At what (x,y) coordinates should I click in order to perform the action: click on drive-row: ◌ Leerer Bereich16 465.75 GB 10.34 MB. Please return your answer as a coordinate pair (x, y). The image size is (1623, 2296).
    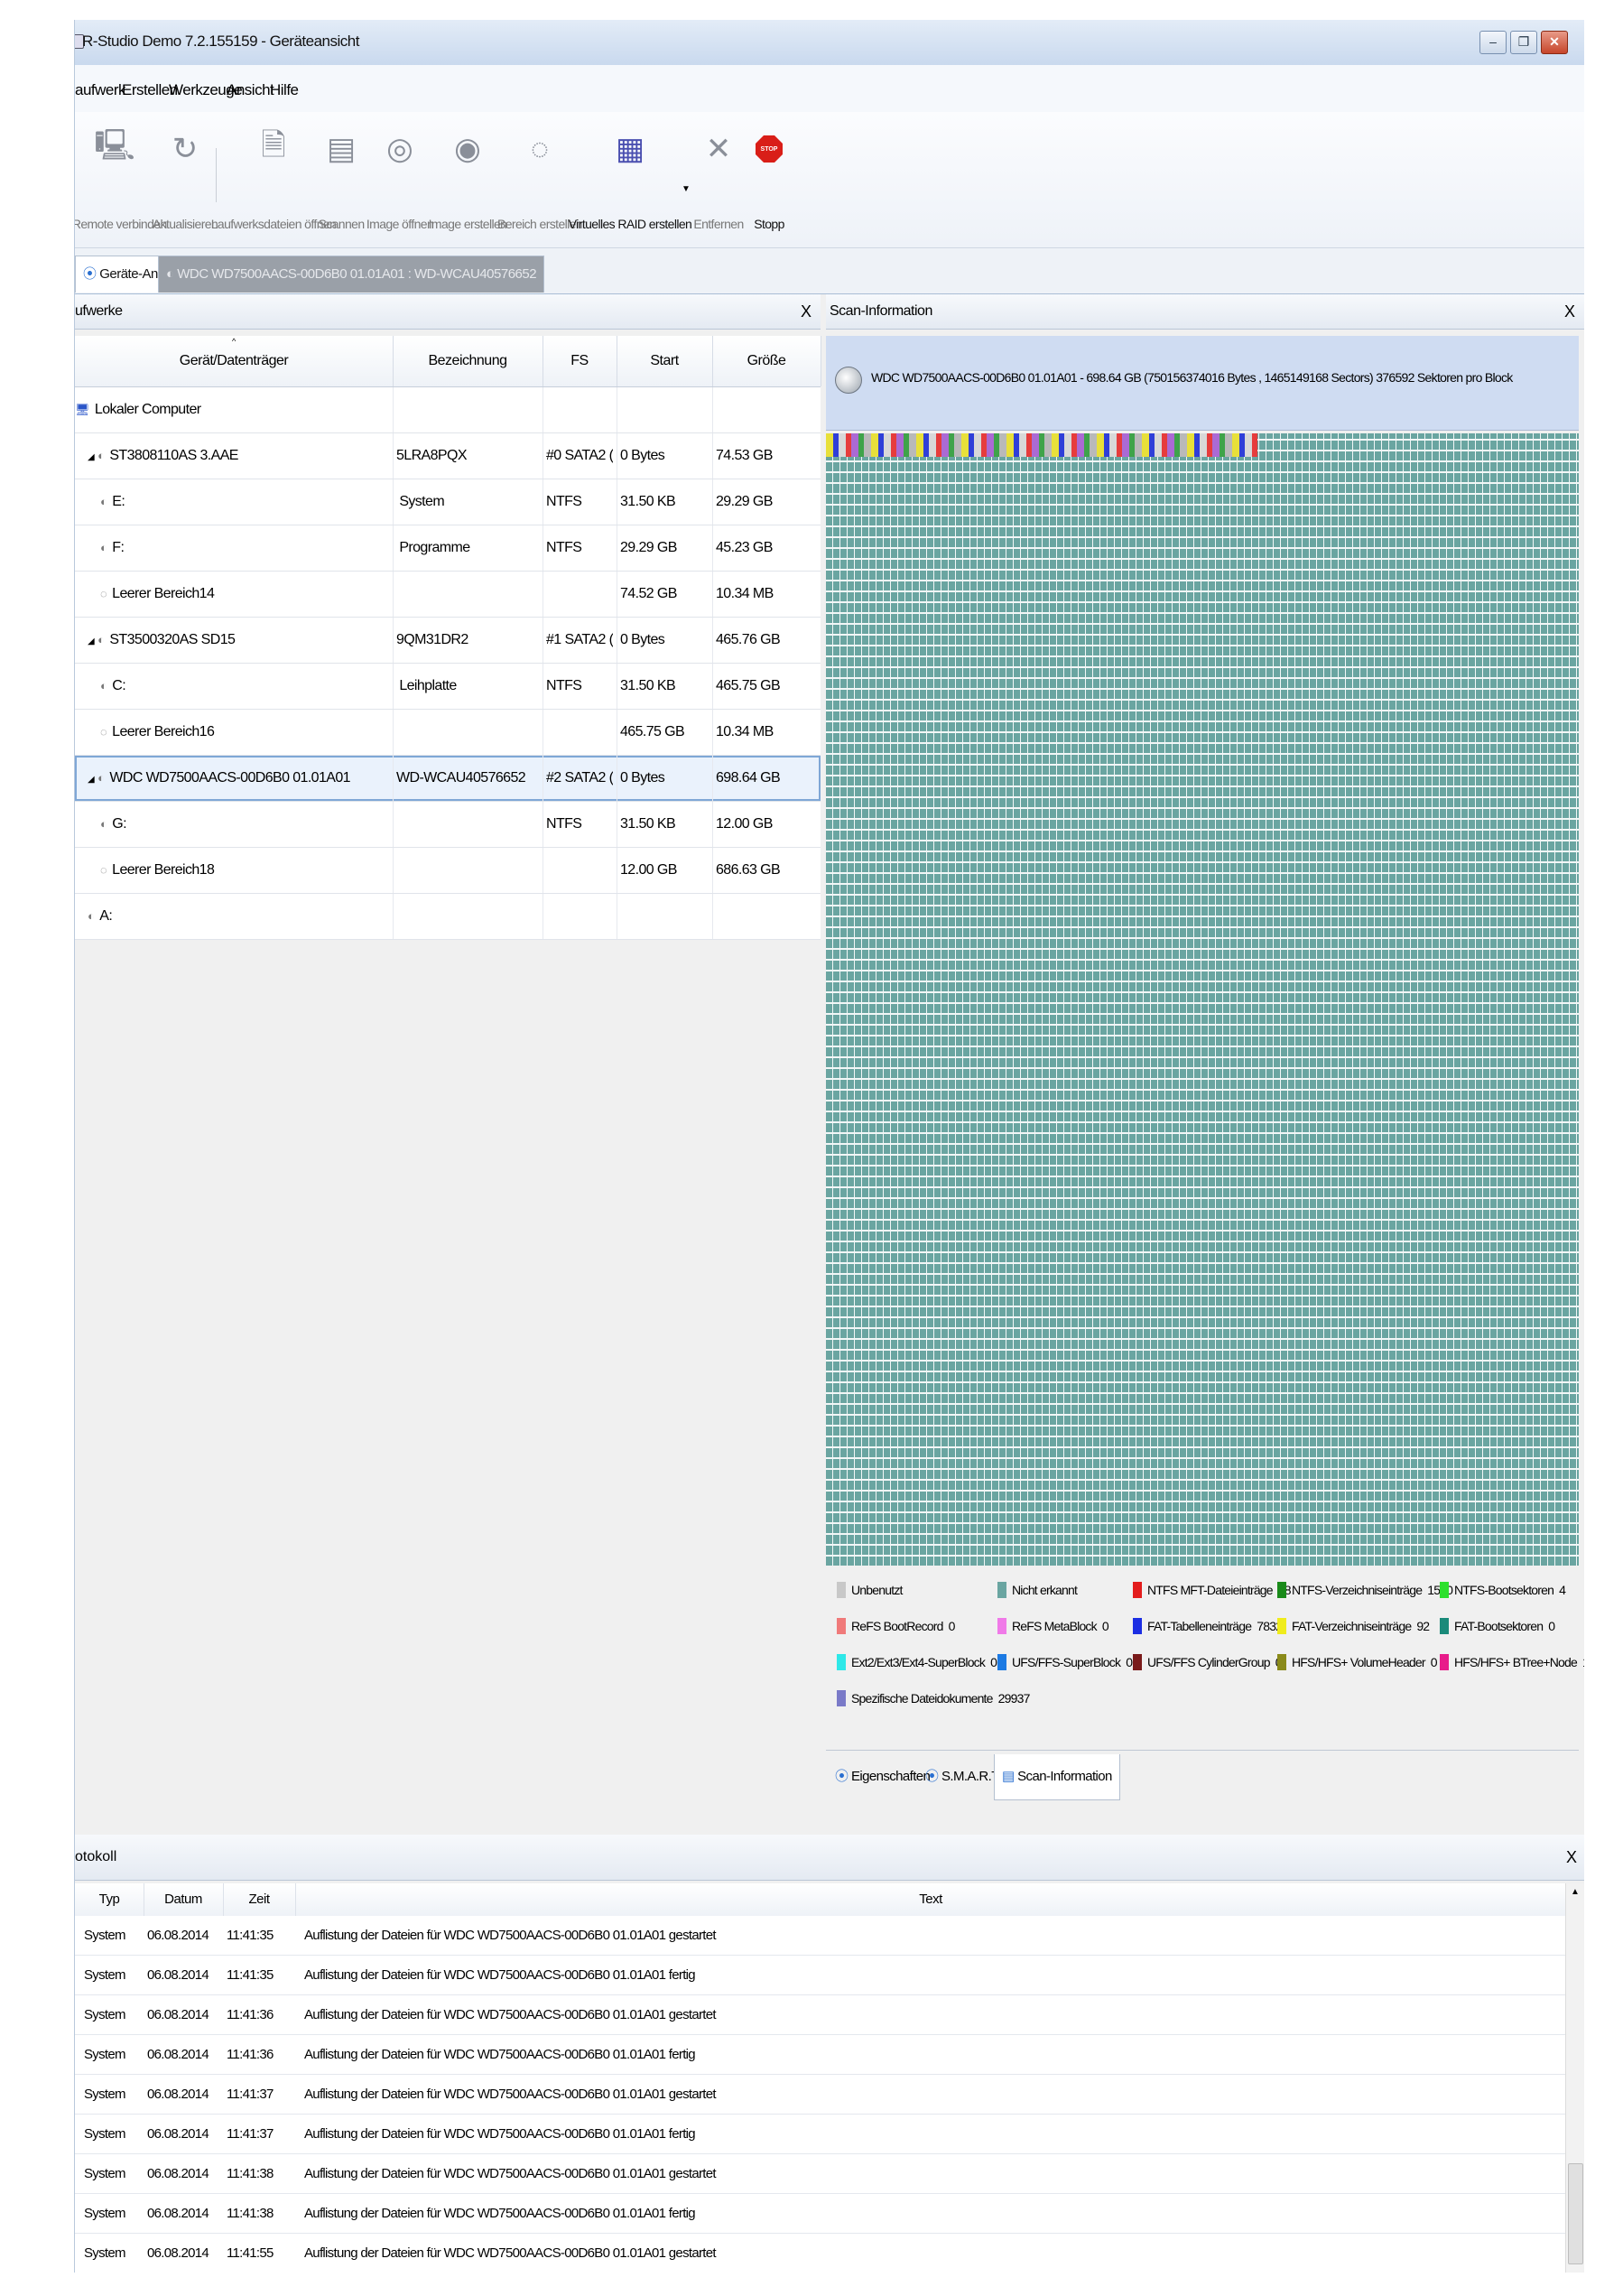
    Looking at the image, I should click on (448, 733).